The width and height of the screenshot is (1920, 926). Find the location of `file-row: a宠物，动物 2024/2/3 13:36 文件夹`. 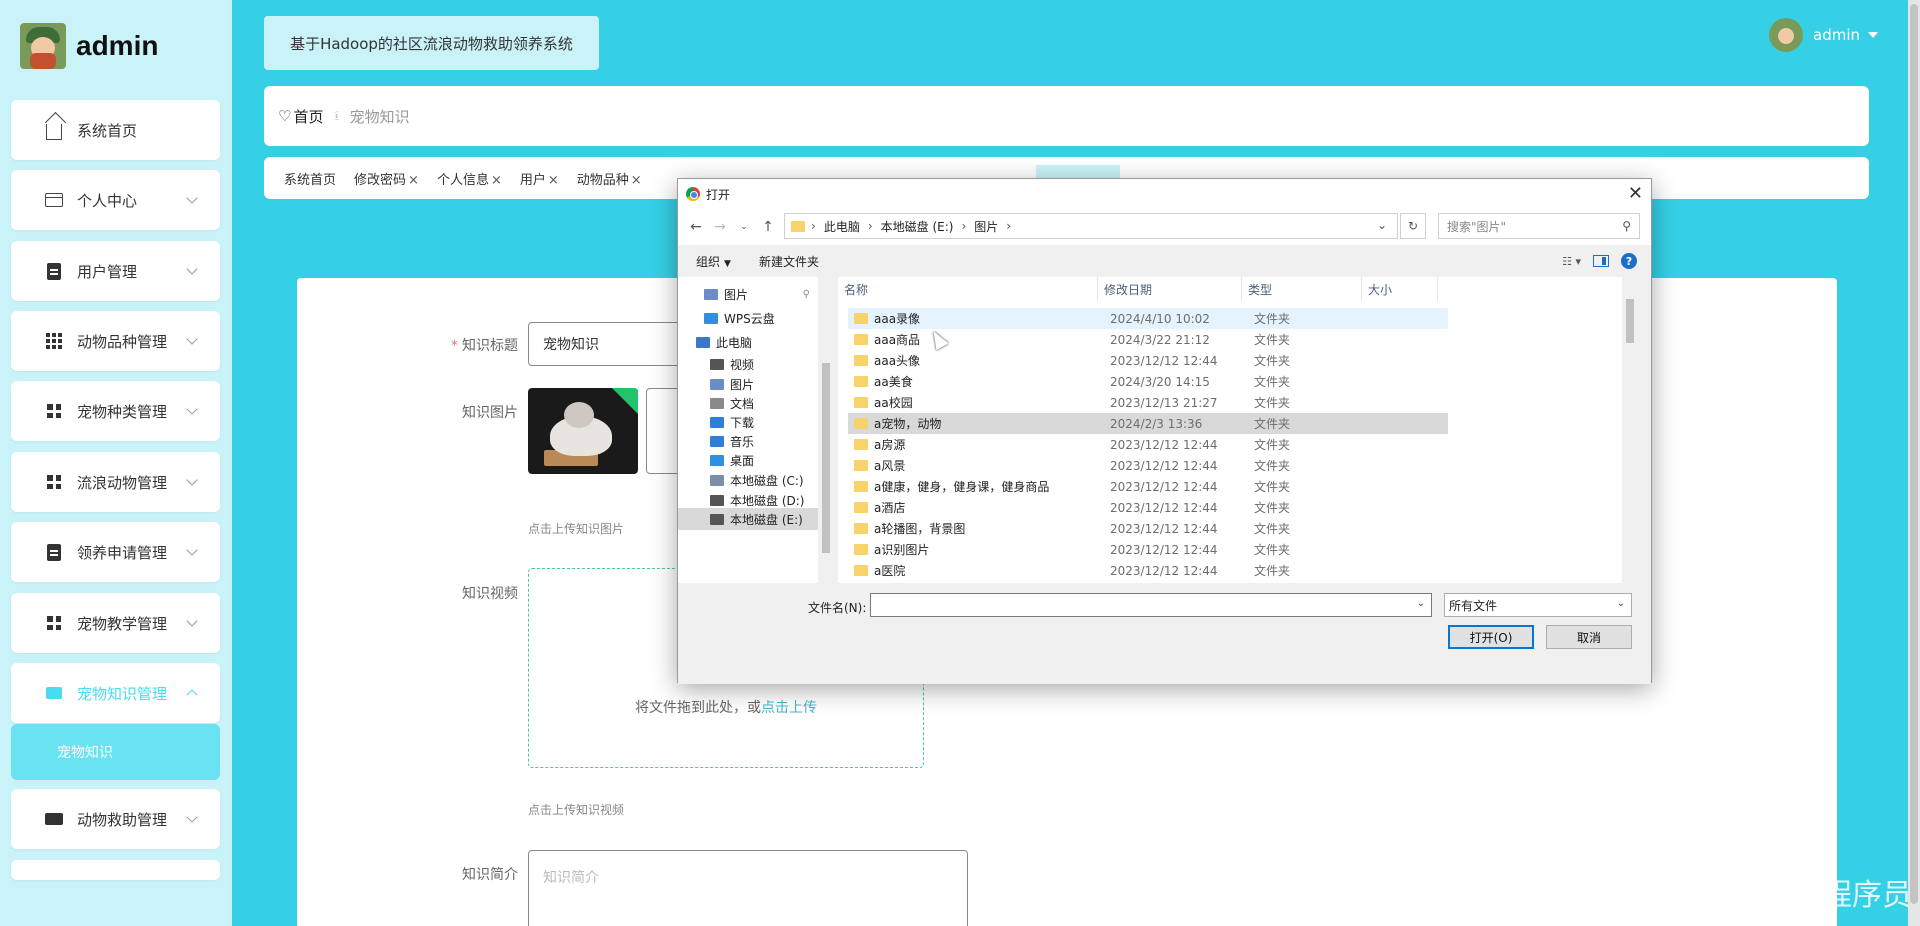

file-row: a宠物，动物 2024/2/3 13:36 文件夹 is located at coordinates (1148, 423).